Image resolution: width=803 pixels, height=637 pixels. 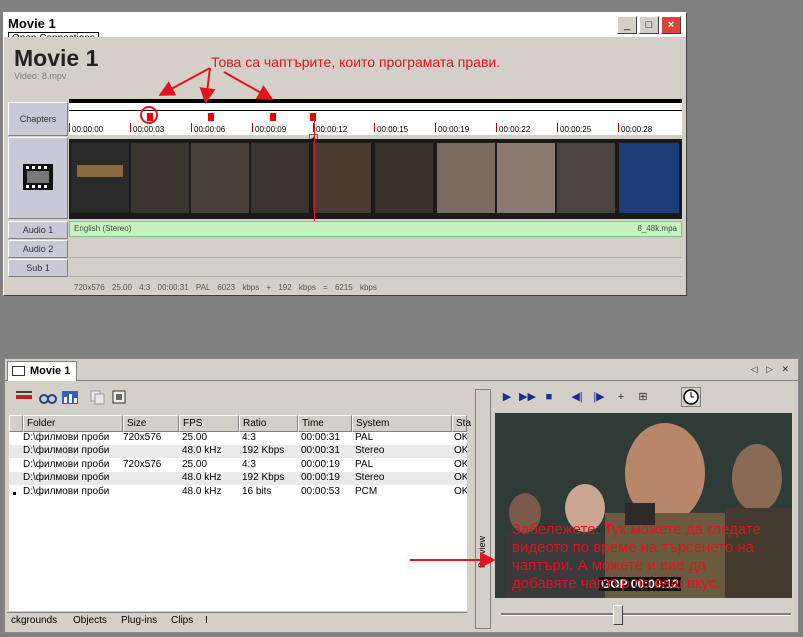 What do you see at coordinates (320, 491) in the screenshot?
I see `cell-time: 00:00:53` at bounding box center [320, 491].